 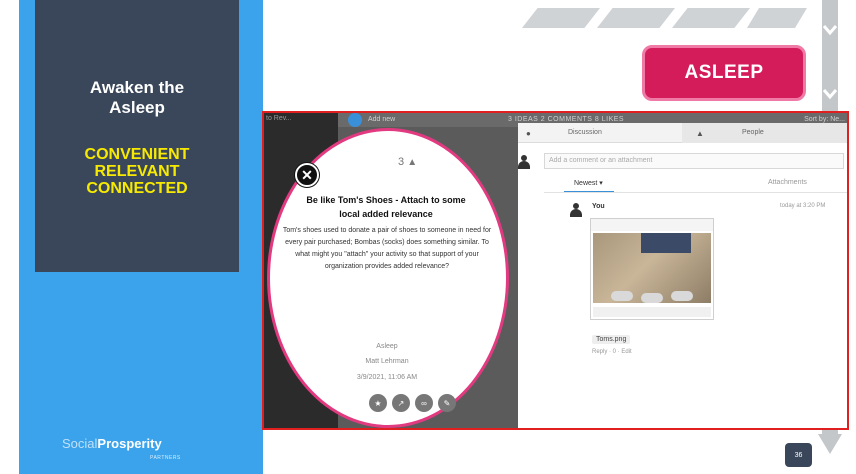 What do you see at coordinates (165, 458) in the screenshot?
I see `brand-sub: PARTNERS` at bounding box center [165, 458].